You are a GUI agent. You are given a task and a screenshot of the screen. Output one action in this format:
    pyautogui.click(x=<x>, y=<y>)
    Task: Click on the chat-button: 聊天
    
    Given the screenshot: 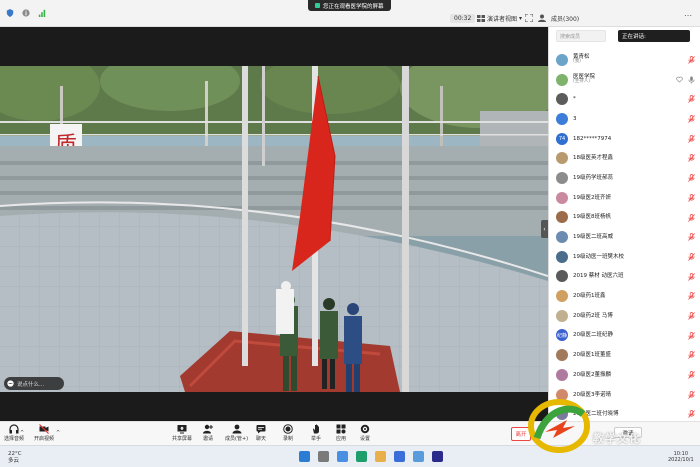 What is the action you would take?
    pyautogui.click(x=261, y=433)
    